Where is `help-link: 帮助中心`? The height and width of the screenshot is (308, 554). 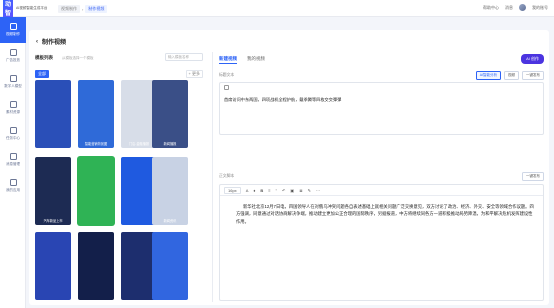
help-link: 帮助中心 is located at coordinates (491, 8).